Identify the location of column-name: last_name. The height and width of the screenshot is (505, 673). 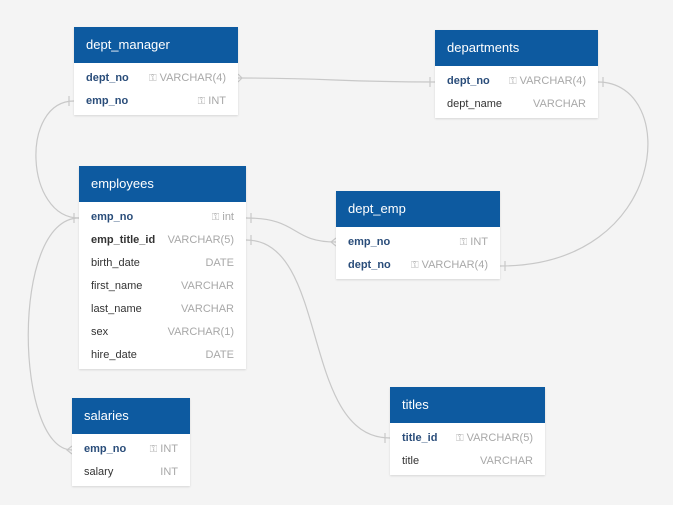
(116, 309).